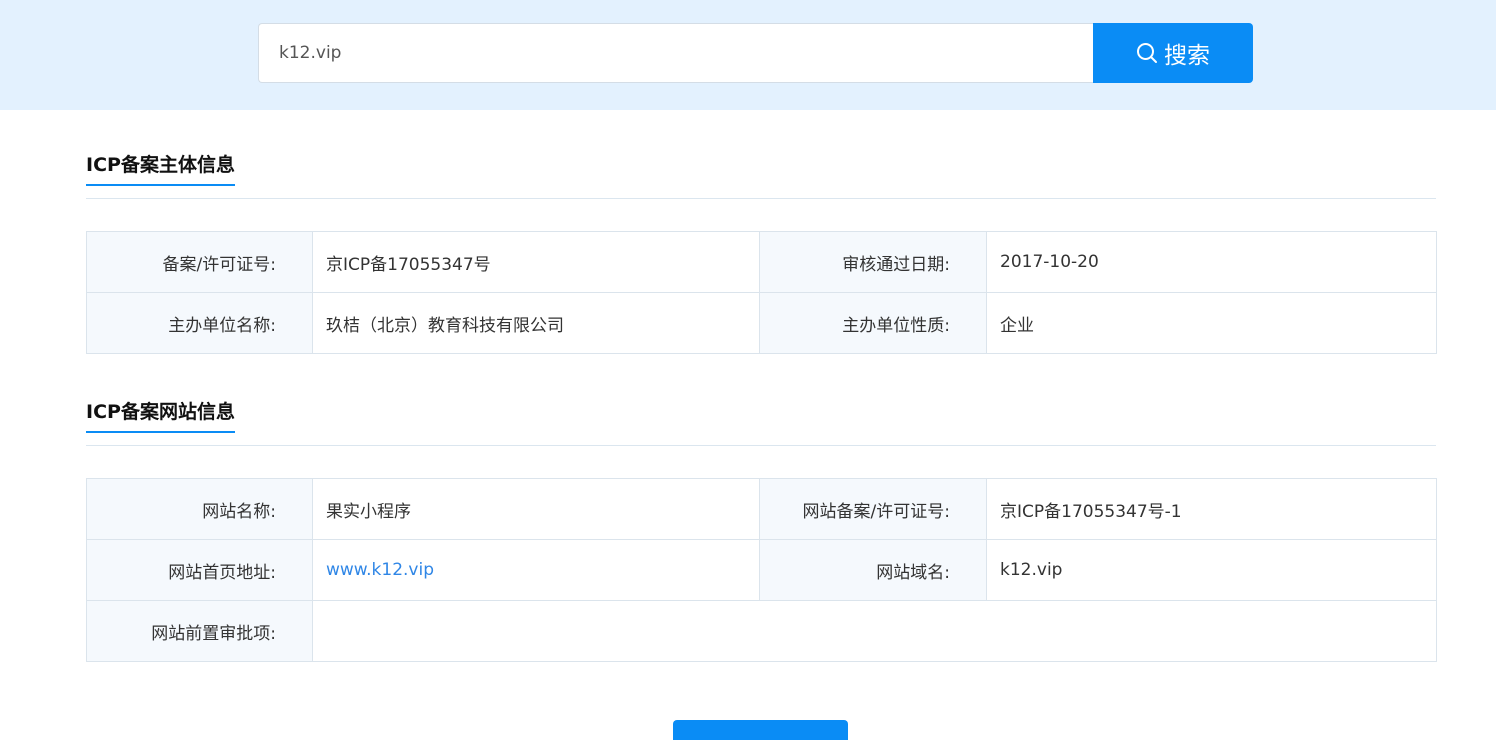  I want to click on search-icon, so click(1147, 53).